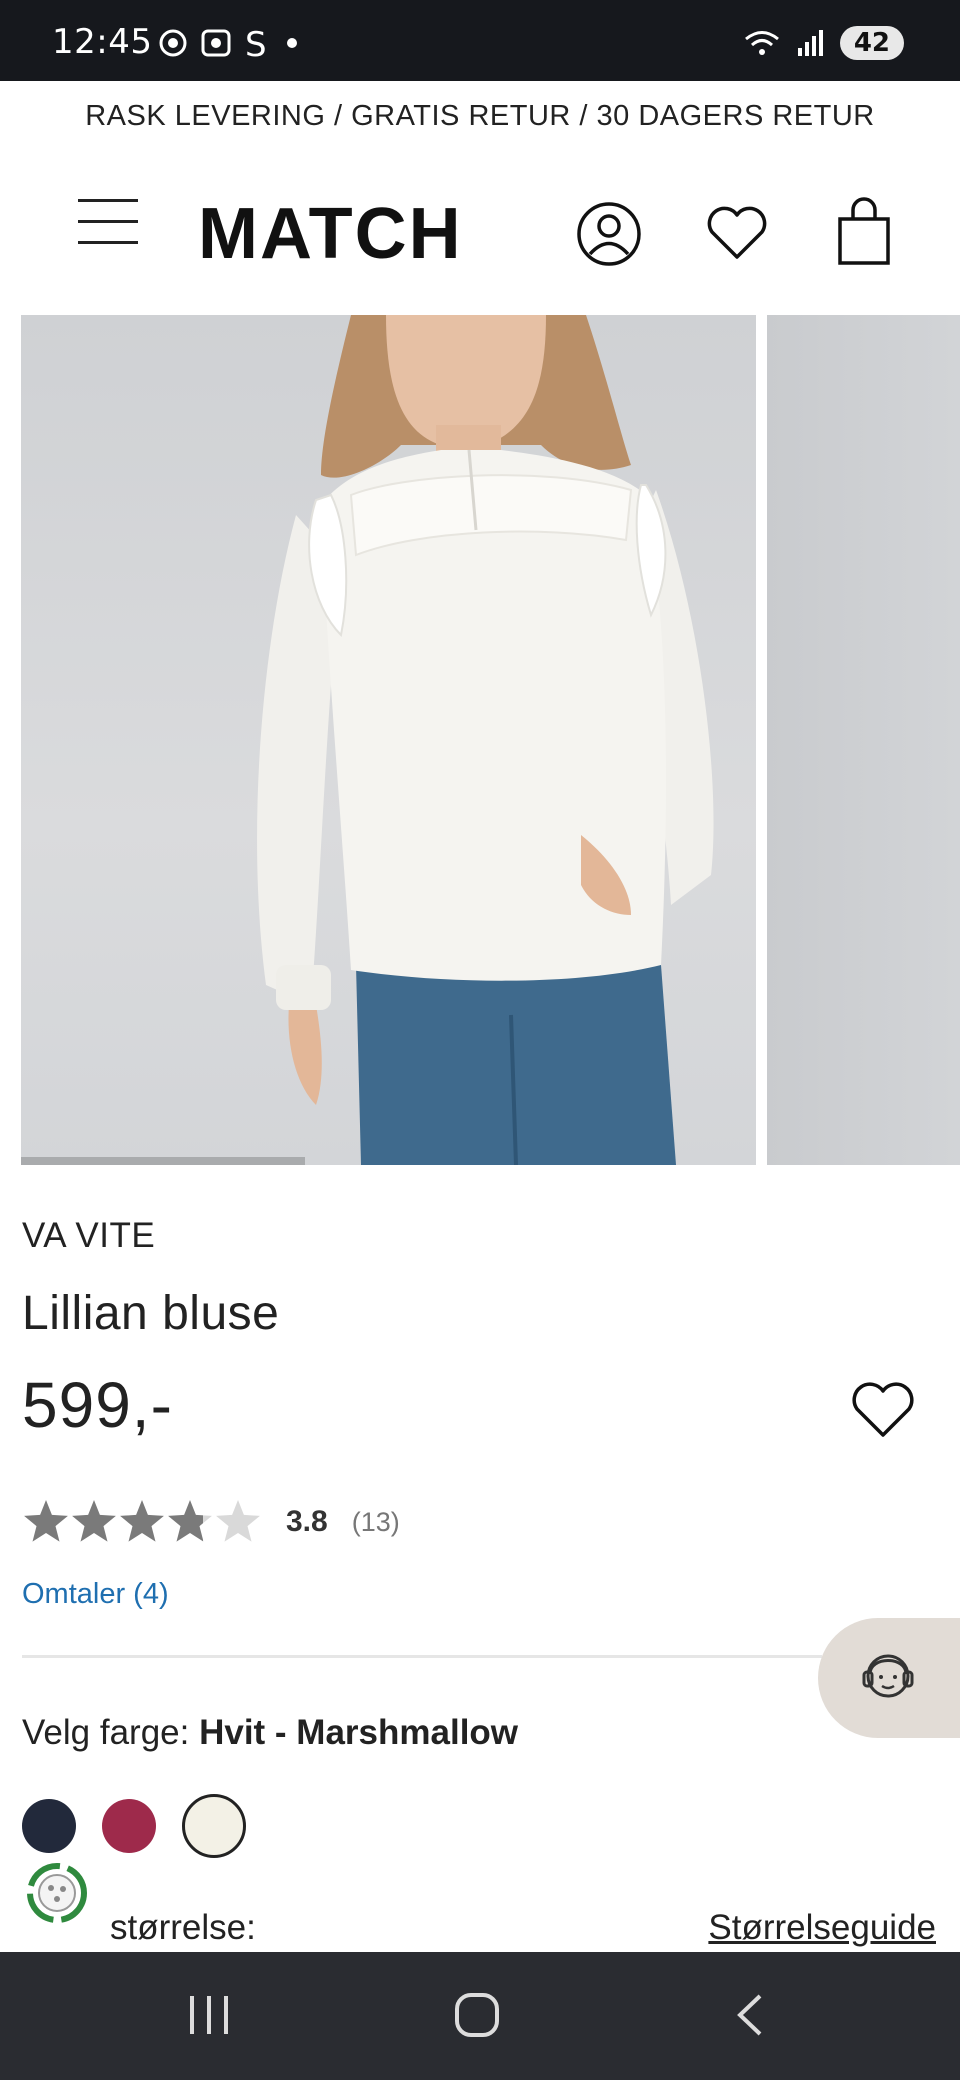  I want to click on battery-indicator: 42, so click(871, 43).